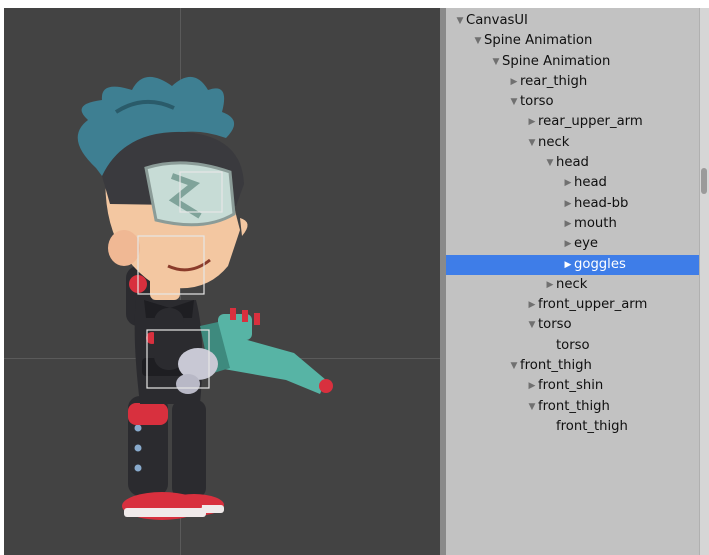 The width and height of the screenshot is (709, 555). I want to click on hierarchy-item-label: mouth, so click(595, 223).